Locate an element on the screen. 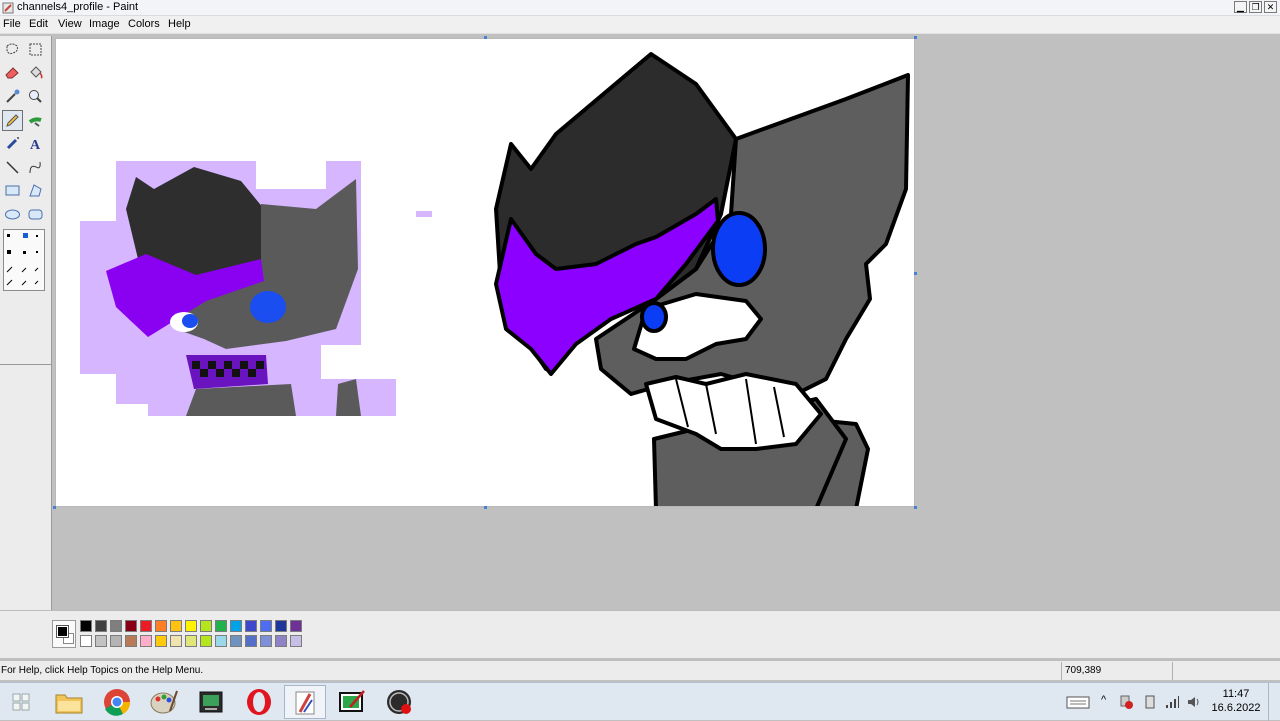 This screenshot has height=721, width=1280. brush-tool is located at coordinates (35, 120).